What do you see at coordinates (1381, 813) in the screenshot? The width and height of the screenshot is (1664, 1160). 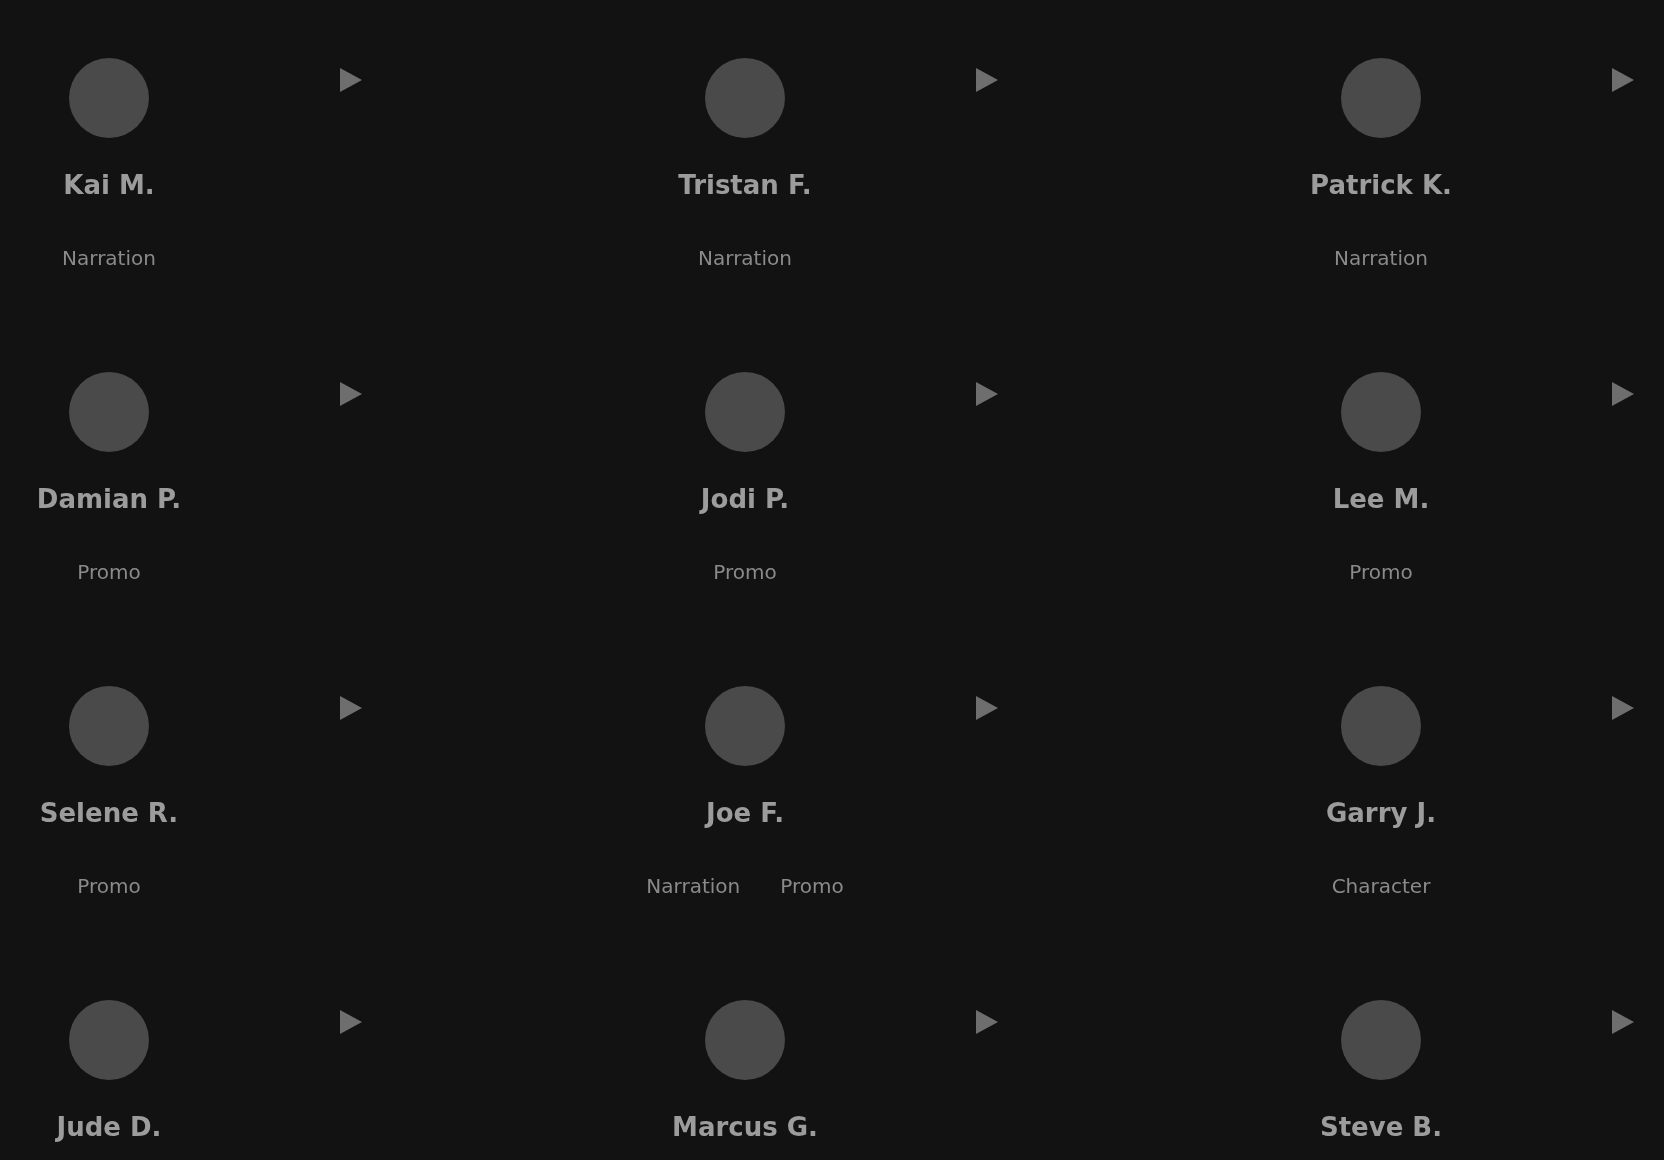 I see `actor-name: Garry J.` at bounding box center [1381, 813].